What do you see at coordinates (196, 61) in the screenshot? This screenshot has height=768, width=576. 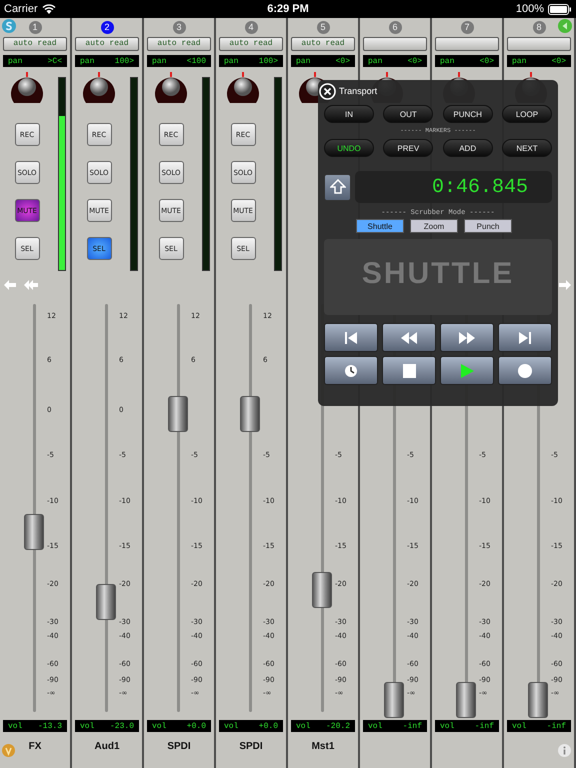 I see `pan-value: <100` at bounding box center [196, 61].